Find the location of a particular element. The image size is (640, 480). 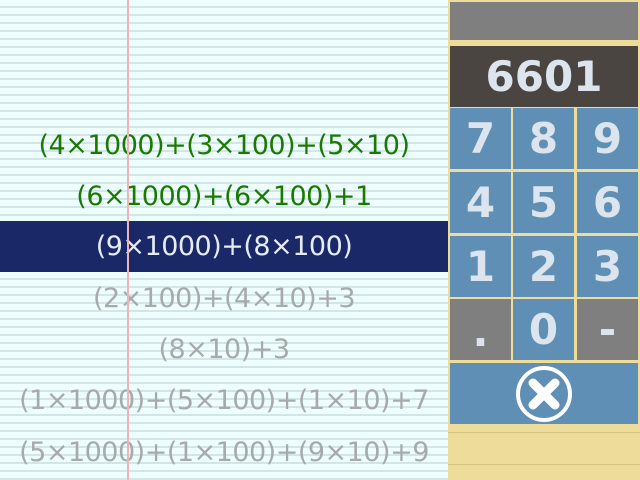

key-2: 2 is located at coordinates (543, 266).